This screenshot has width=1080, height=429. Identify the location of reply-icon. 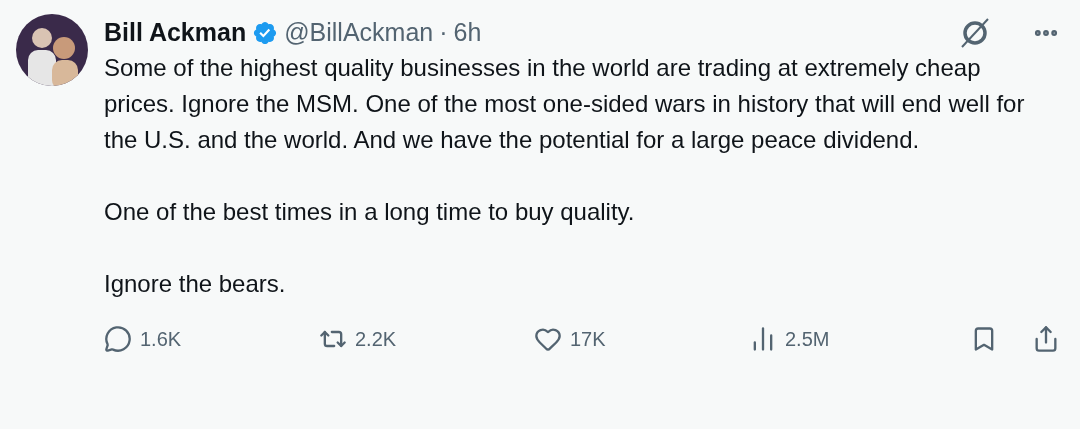
(118, 339).